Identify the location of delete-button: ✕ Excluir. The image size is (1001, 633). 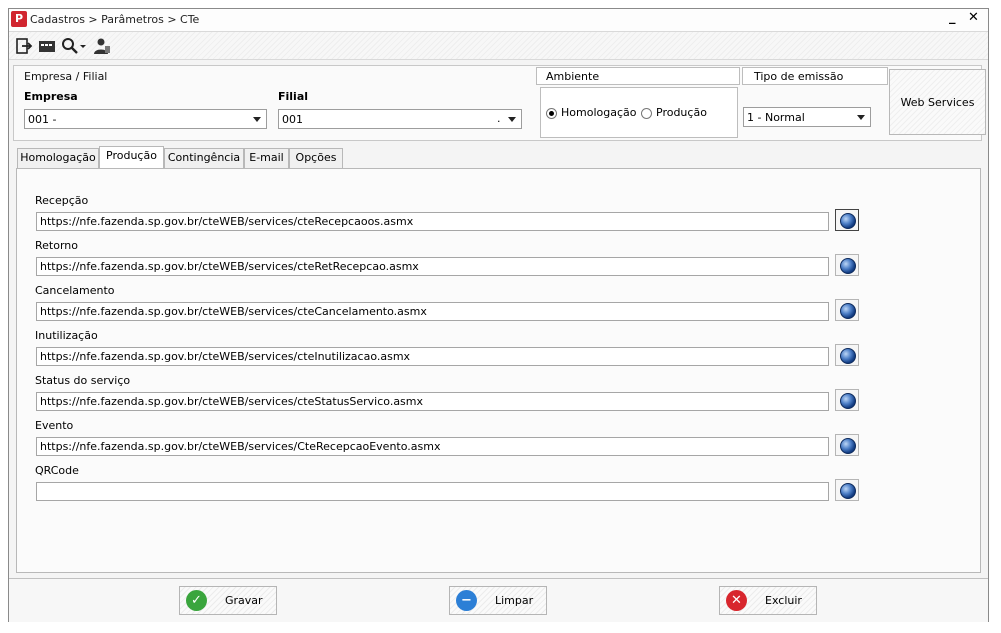
(768, 600).